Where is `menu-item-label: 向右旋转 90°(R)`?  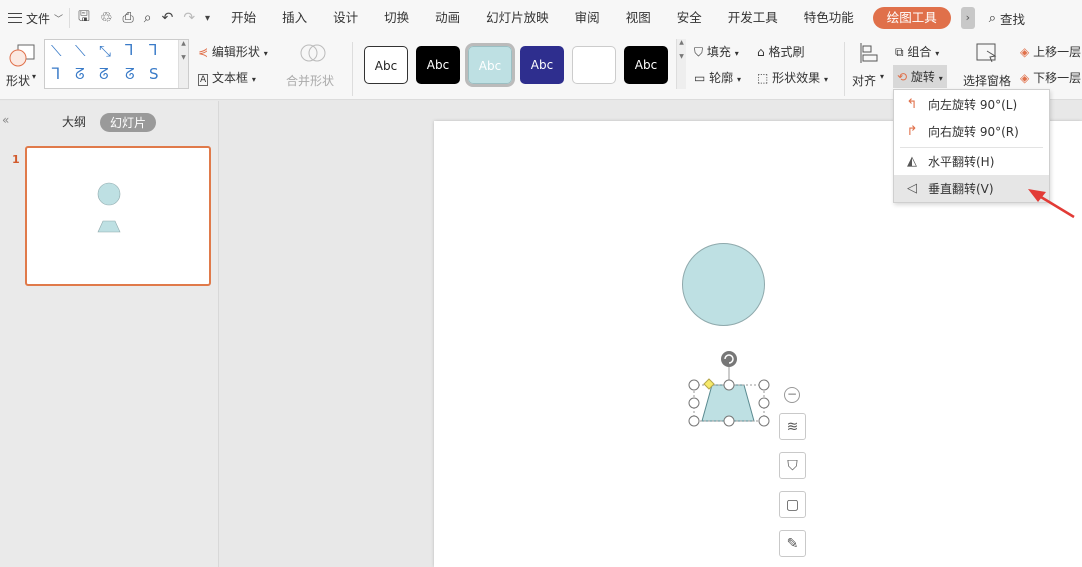
menu-item-label: 向右旋转 90°(R) is located at coordinates (973, 132).